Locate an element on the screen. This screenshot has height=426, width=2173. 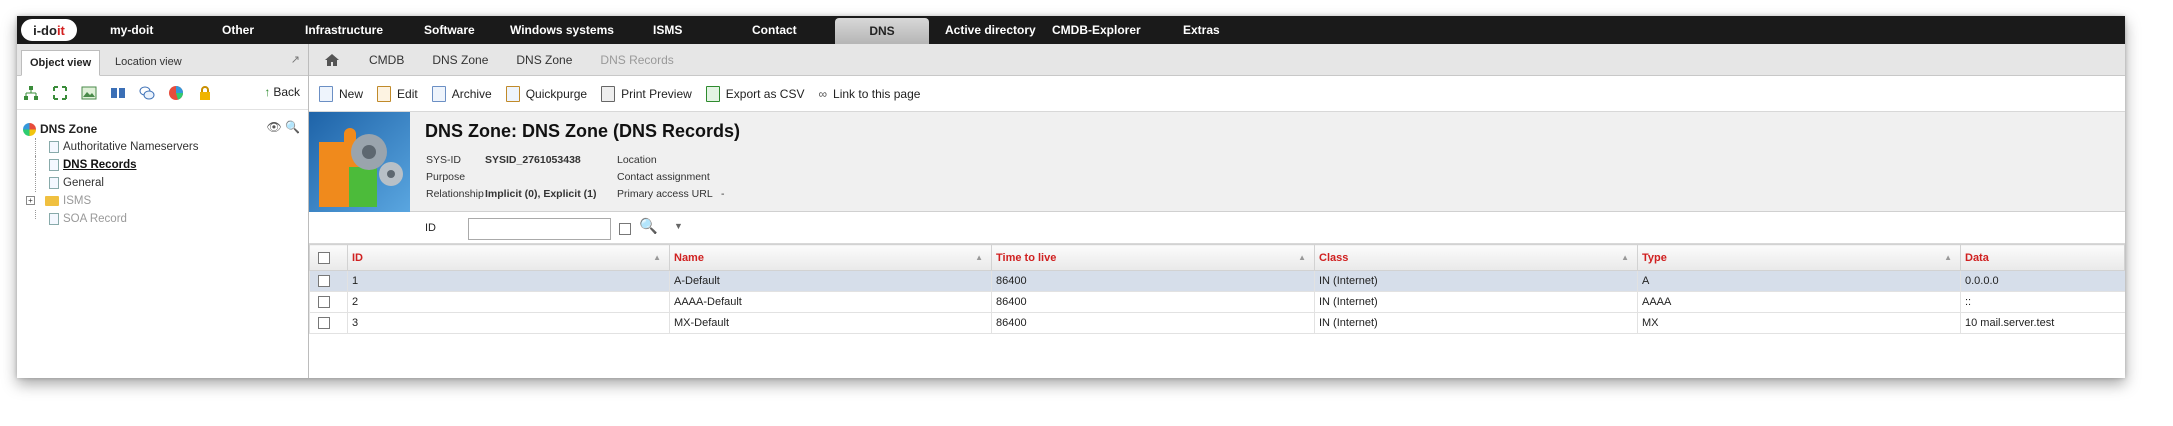
quickpurge-button: Quickpurge is located at coordinates (546, 93).